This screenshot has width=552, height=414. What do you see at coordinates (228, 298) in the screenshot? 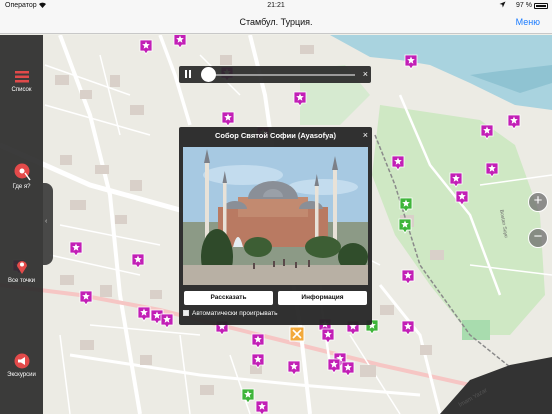
I see `tell-button: Рассказать` at bounding box center [228, 298].